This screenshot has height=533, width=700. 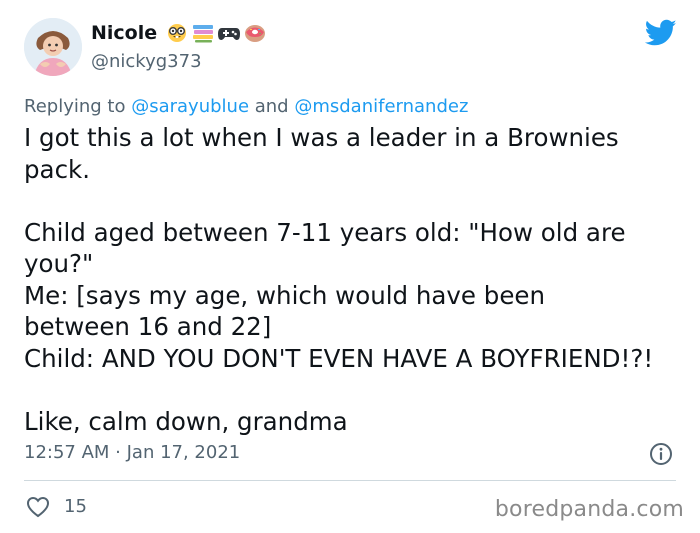 What do you see at coordinates (381, 106) in the screenshot?
I see `mention-link-2: @msdanifernandez` at bounding box center [381, 106].